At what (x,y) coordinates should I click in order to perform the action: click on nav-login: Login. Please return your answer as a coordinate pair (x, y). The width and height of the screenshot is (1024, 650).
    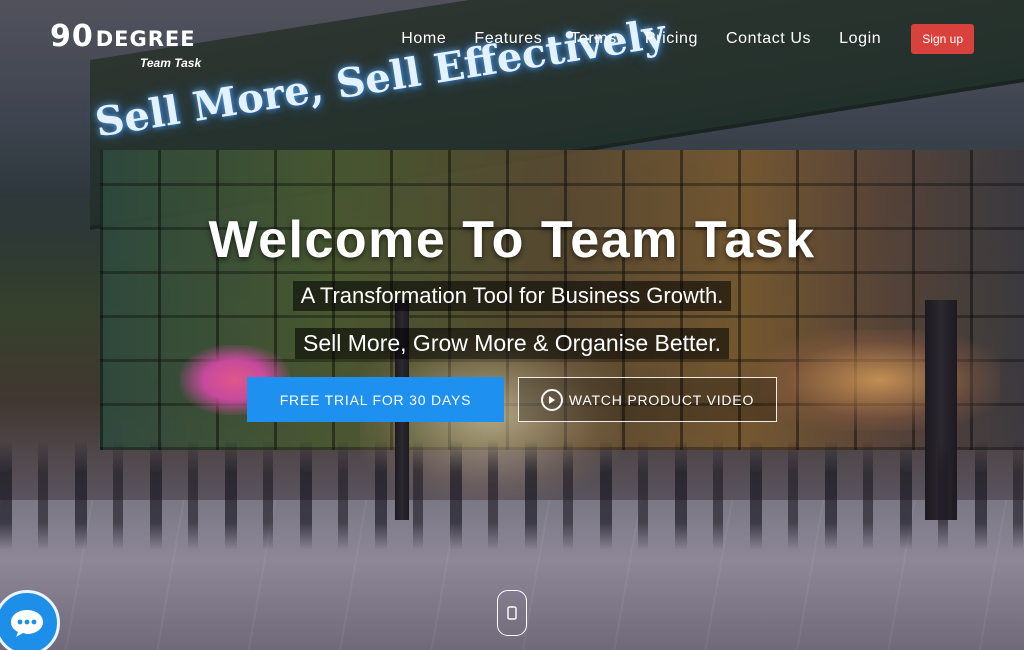
    Looking at the image, I should click on (860, 39).